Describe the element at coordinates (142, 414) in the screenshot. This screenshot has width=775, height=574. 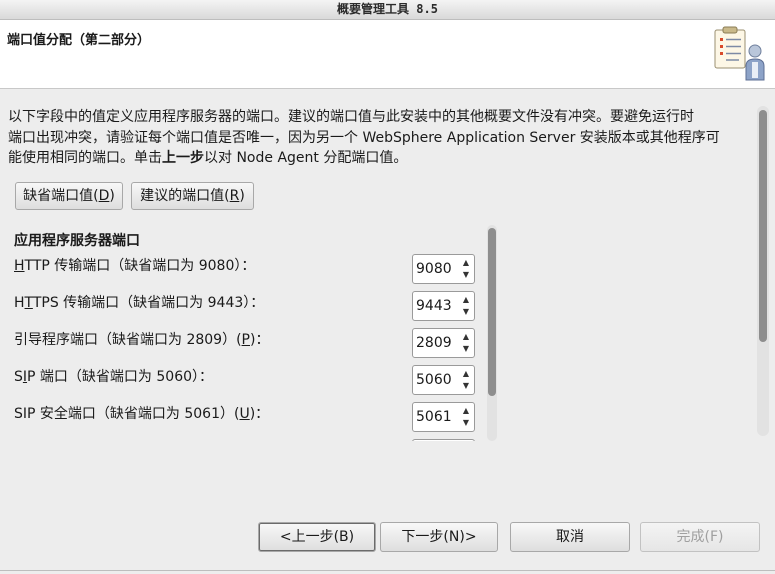
I see `port-label-sip-secure: SIP 安全端口（缺省端口为 5061）(U)：` at that location.